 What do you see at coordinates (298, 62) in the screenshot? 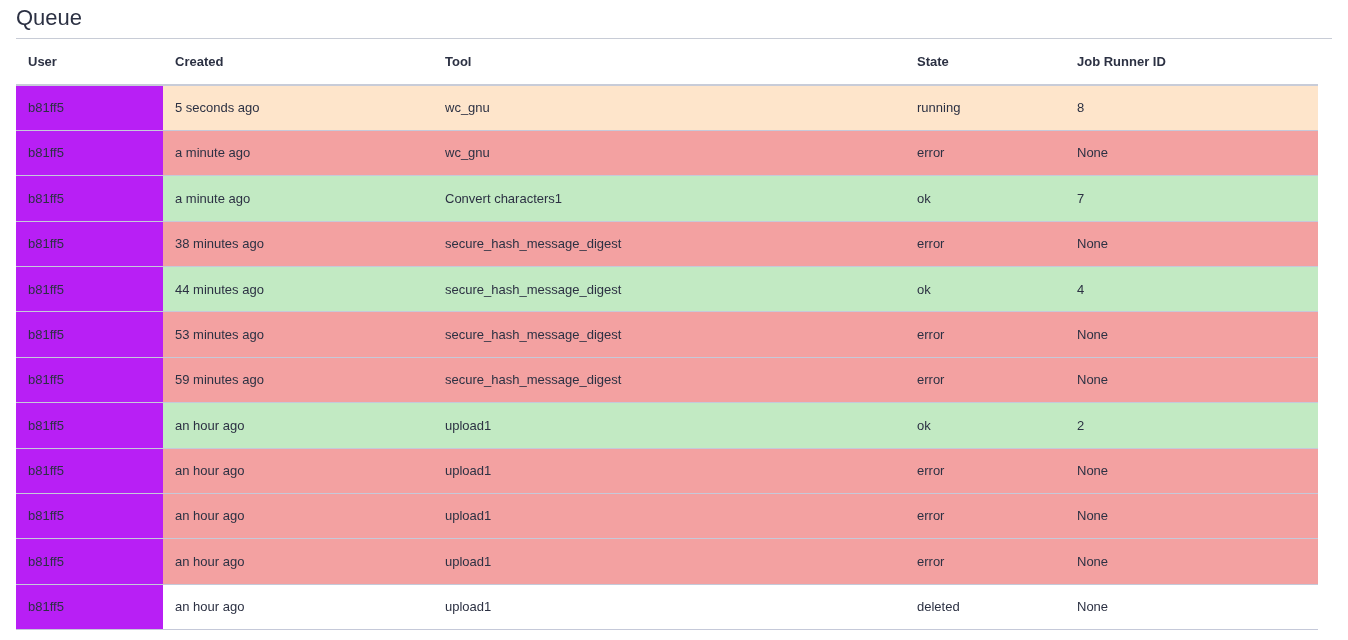
I see `column-header: Created` at bounding box center [298, 62].